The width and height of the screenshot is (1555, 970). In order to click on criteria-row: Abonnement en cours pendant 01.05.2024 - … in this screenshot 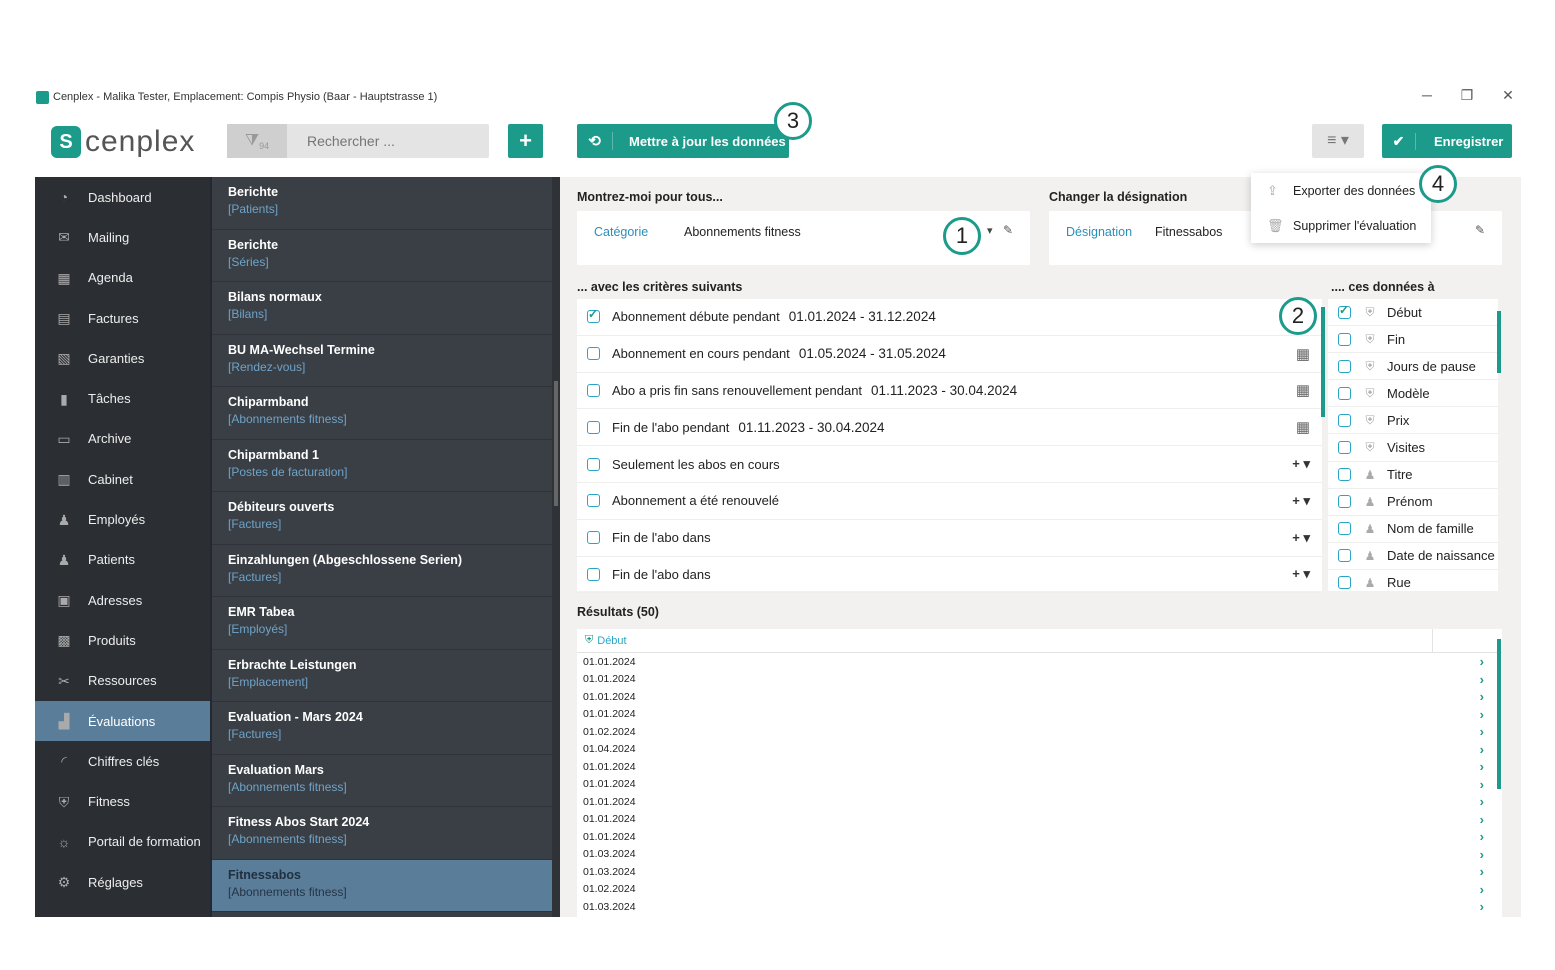, I will do `click(949, 354)`.